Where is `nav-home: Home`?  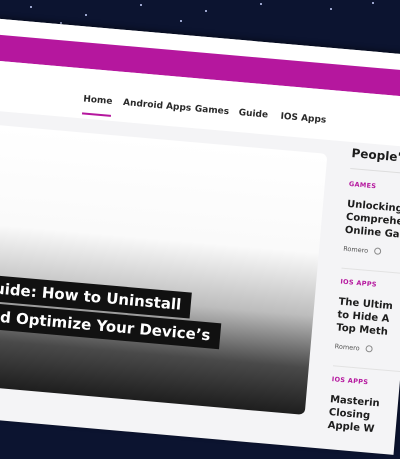 nav-home: Home is located at coordinates (98, 100).